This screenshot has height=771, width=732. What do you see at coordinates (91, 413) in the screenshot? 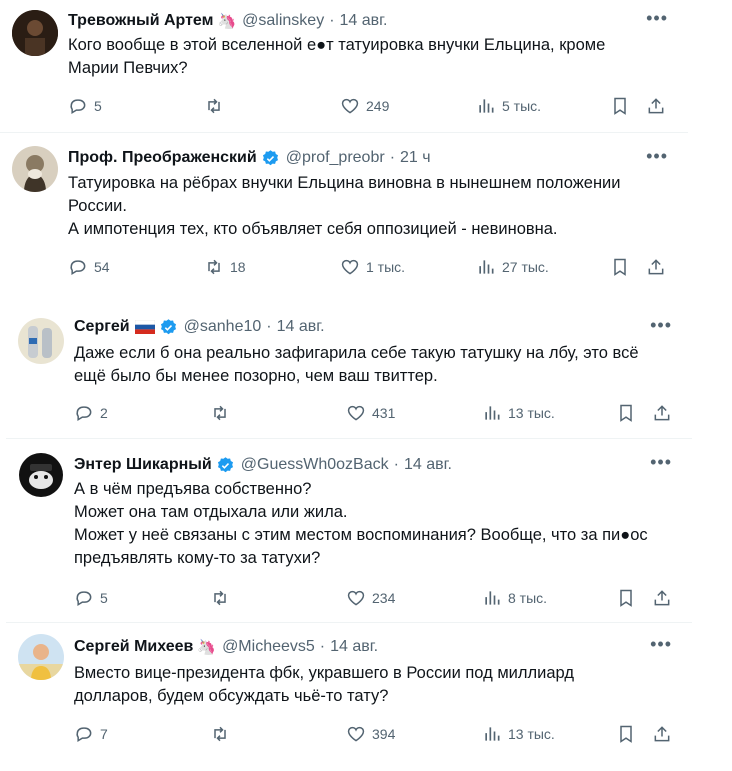
I see `reply-button: 2` at bounding box center [91, 413].